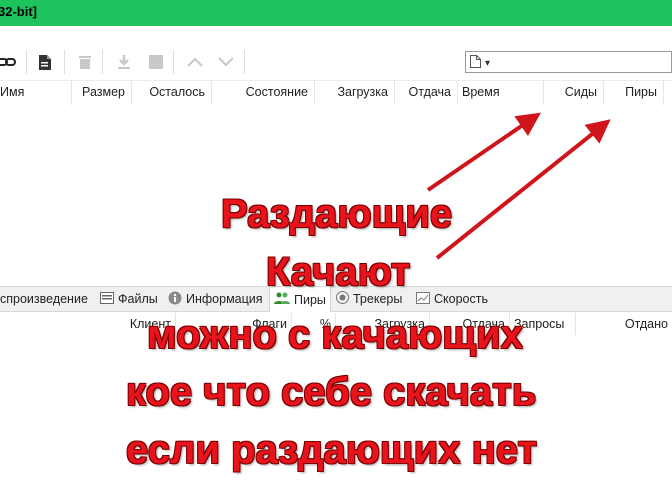 Image resolution: width=672 pixels, height=488 pixels. Describe the element at coordinates (9, 62) in the screenshot. I see `link-icon` at that location.